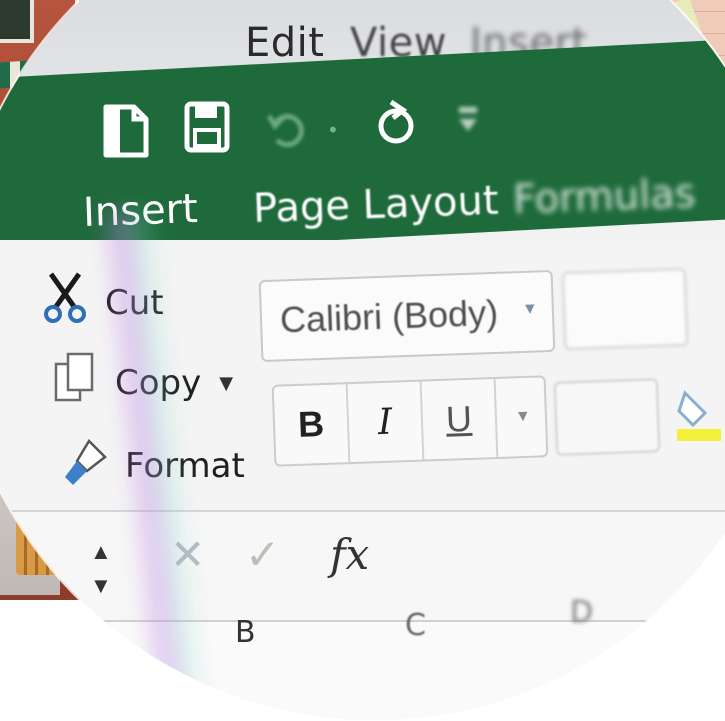  What do you see at coordinates (604, 197) in the screenshot?
I see `tab-formulas: Formulas` at bounding box center [604, 197].